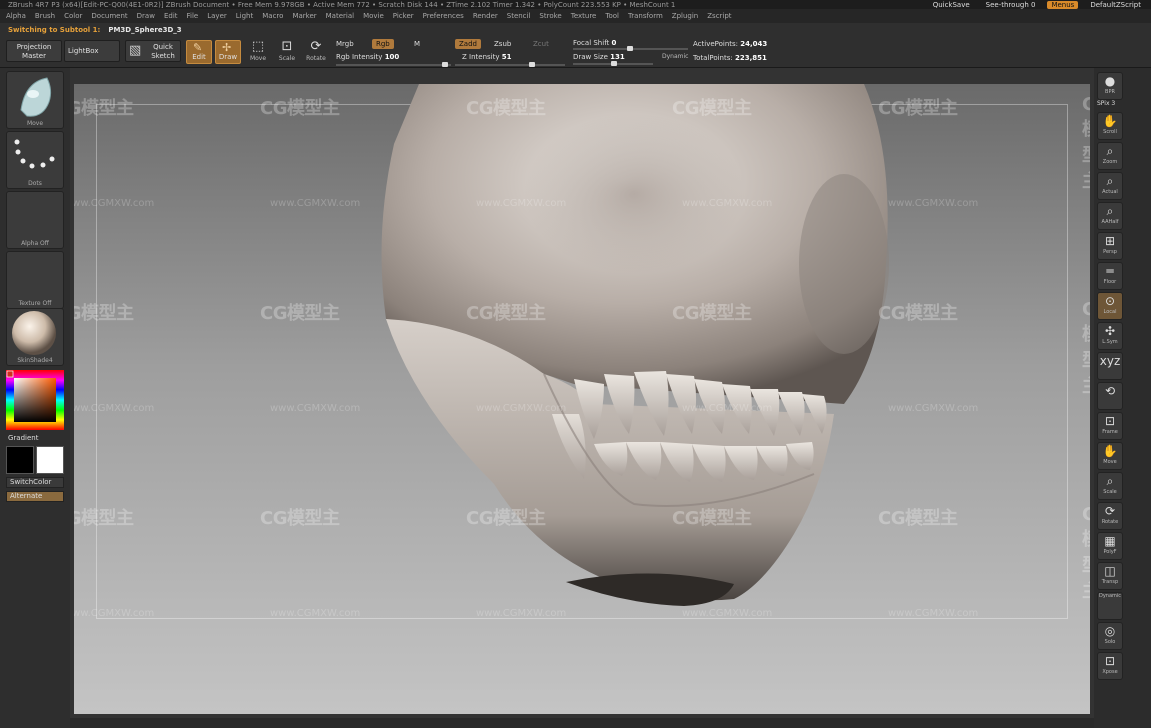  What do you see at coordinates (1110, 126) in the screenshot?
I see `scroll-button: ✋ Scroll` at bounding box center [1110, 126].